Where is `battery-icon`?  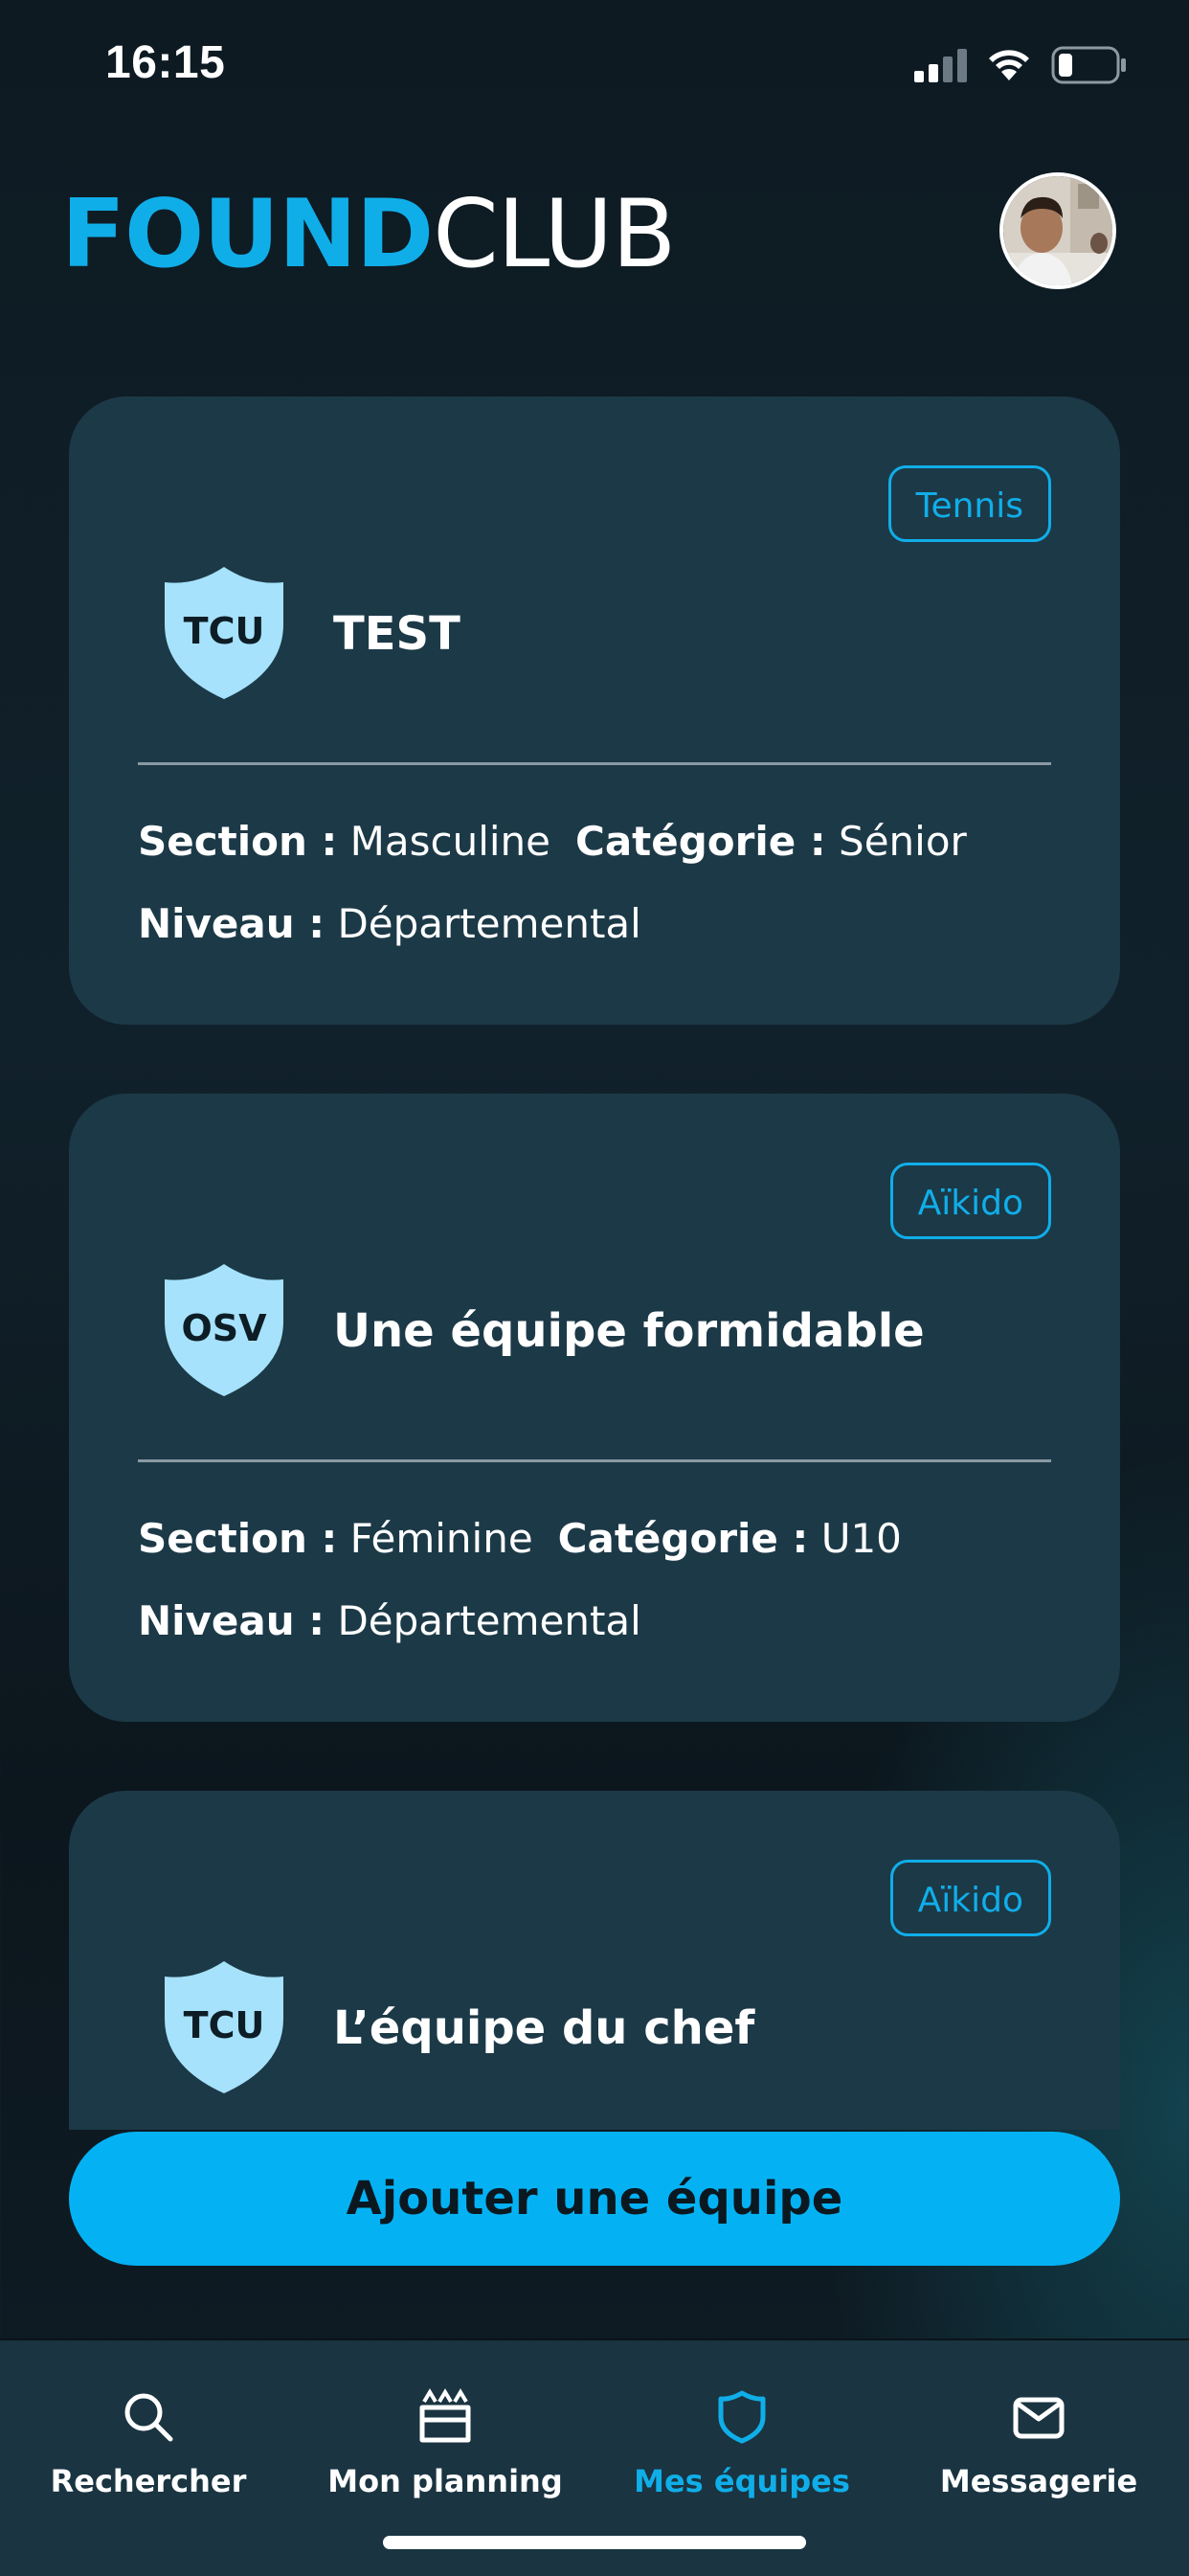
battery-icon is located at coordinates (1088, 65).